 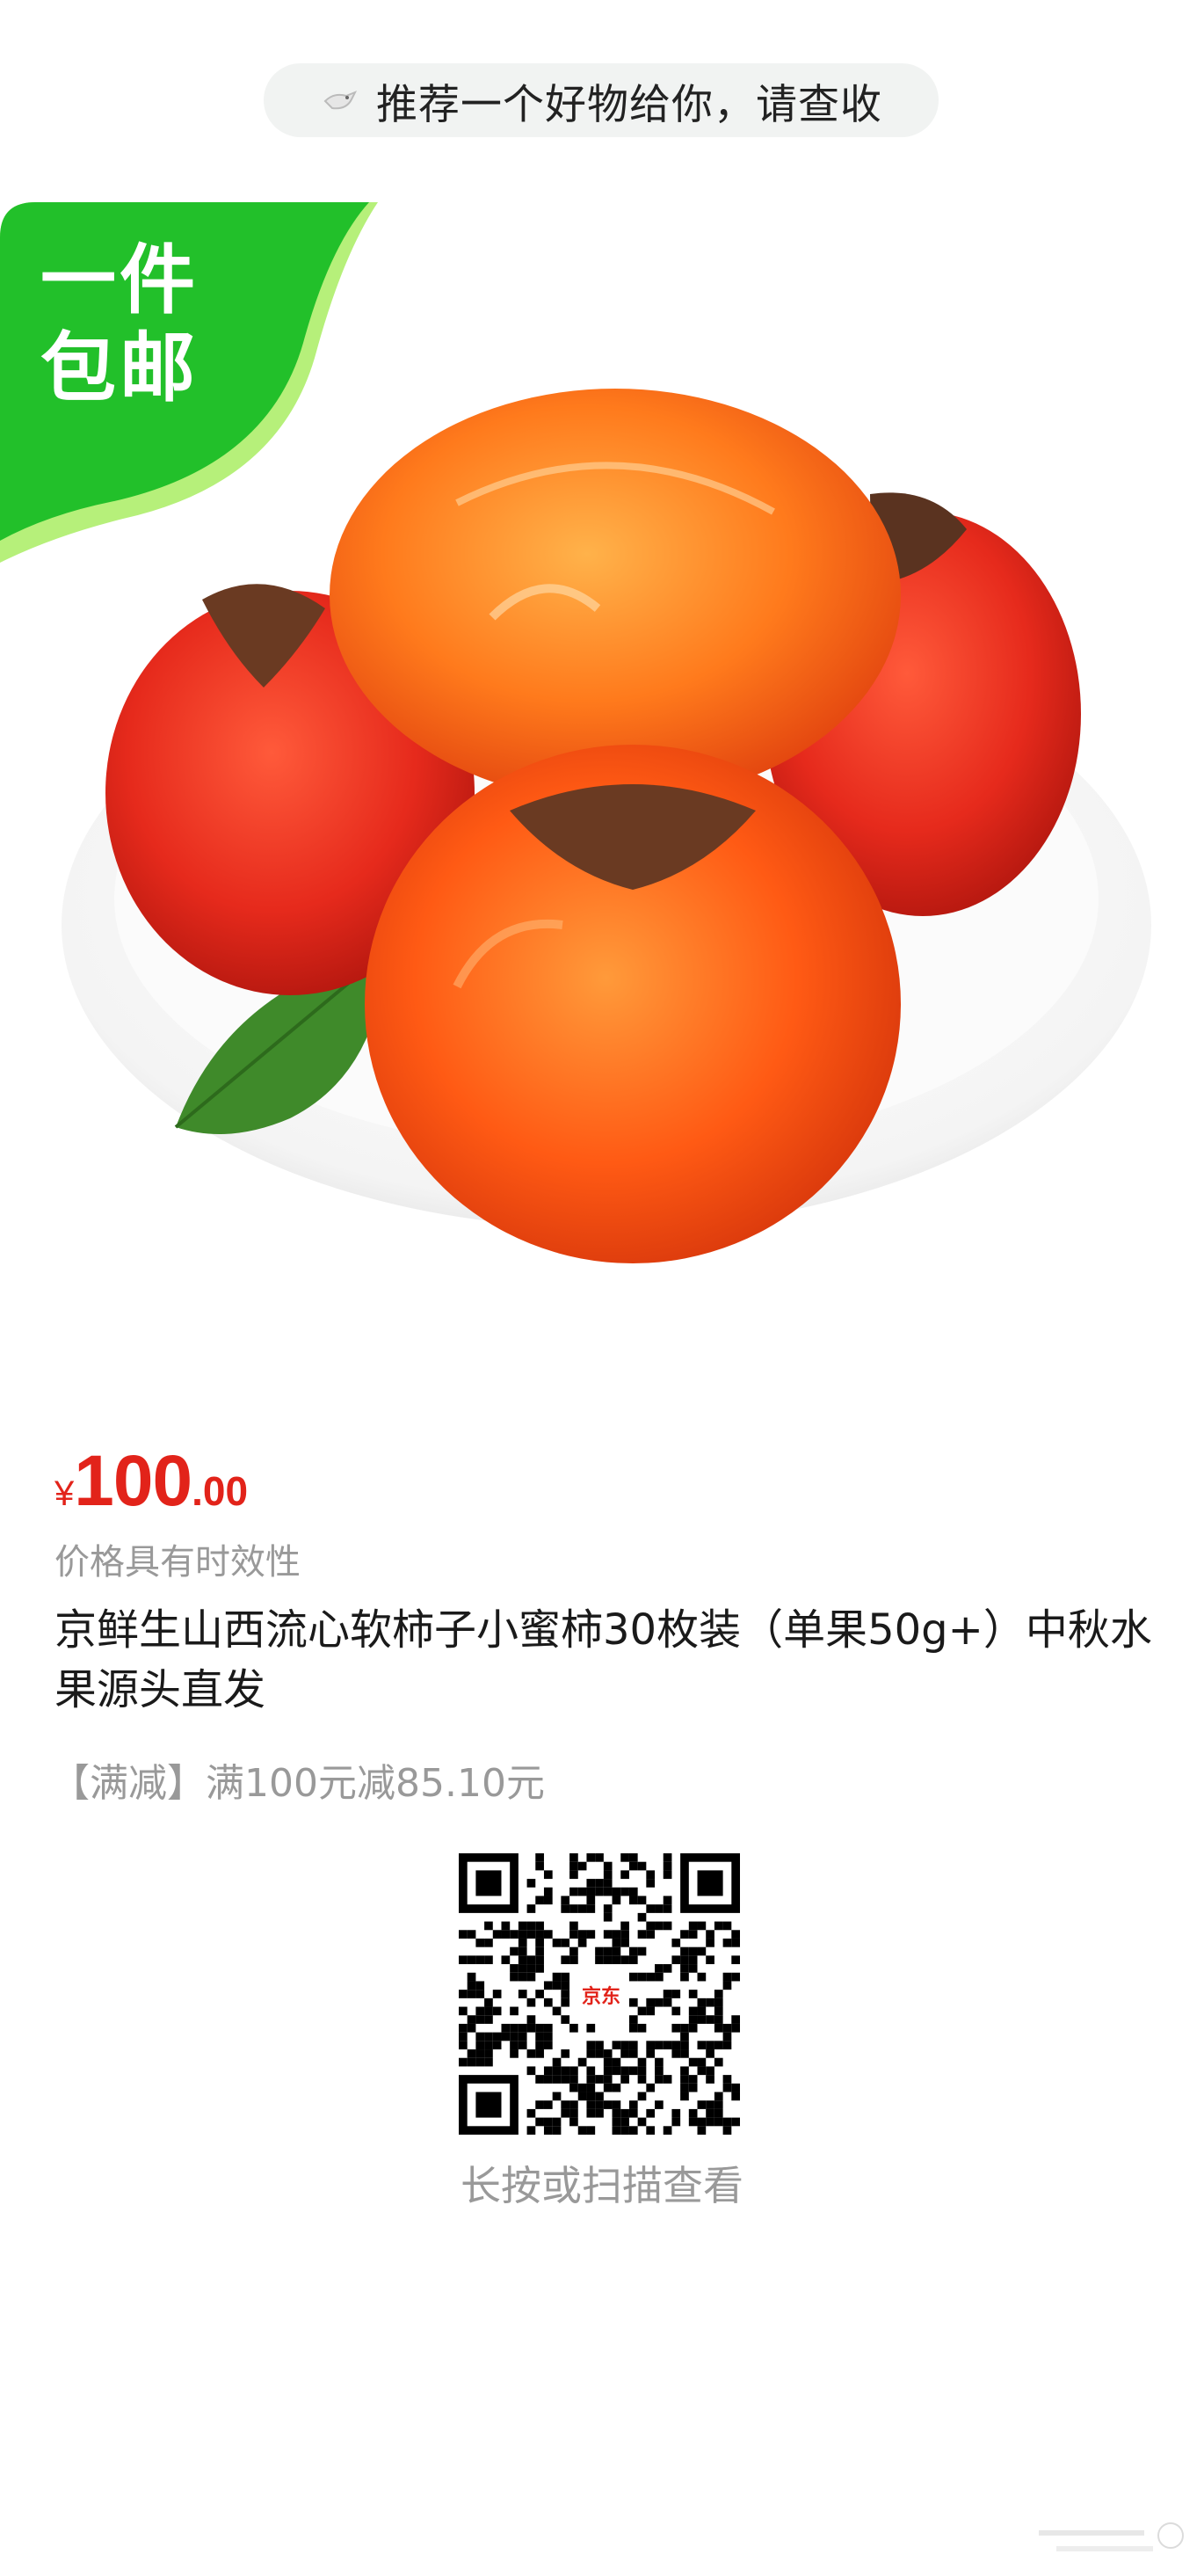 What do you see at coordinates (220, 1491) in the screenshot?
I see `price-decimal: .00` at bounding box center [220, 1491].